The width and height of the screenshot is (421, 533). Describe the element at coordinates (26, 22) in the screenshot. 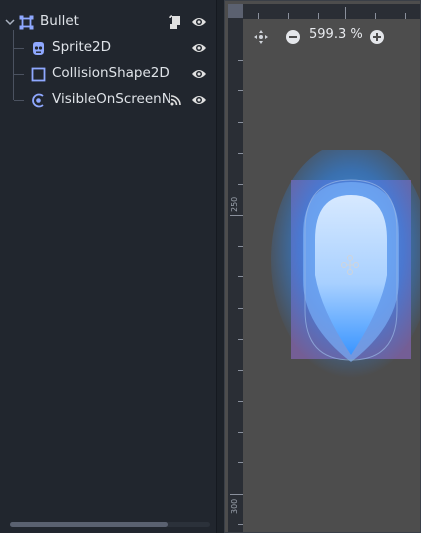

I see `node2d-icon` at that location.